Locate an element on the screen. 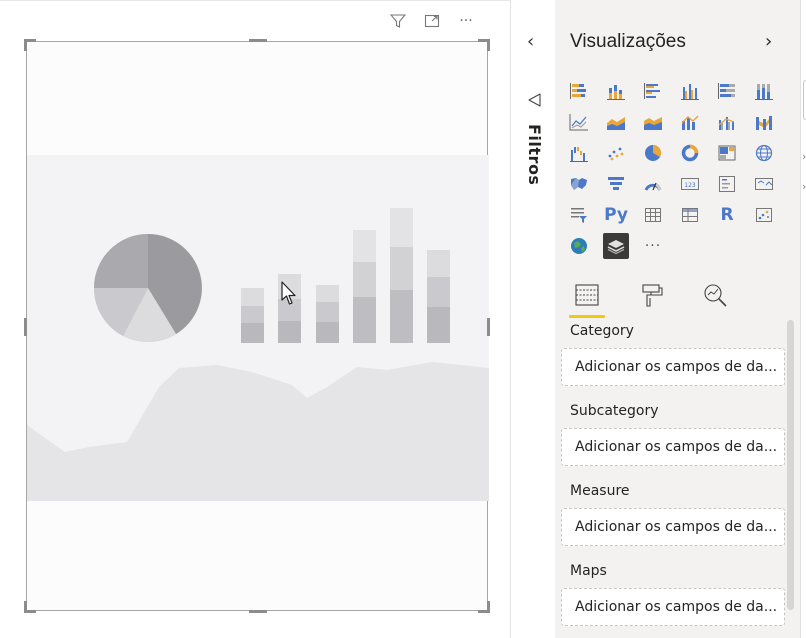  arcgis-map-icon is located at coordinates (579, 246).